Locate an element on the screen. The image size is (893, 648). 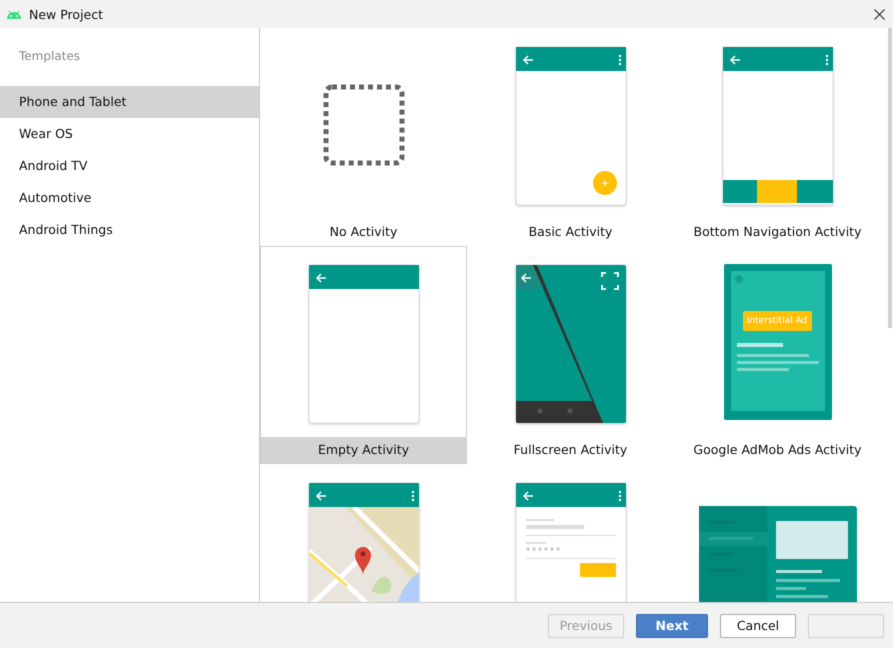
template-label: Empty Activity is located at coordinates (363, 450).